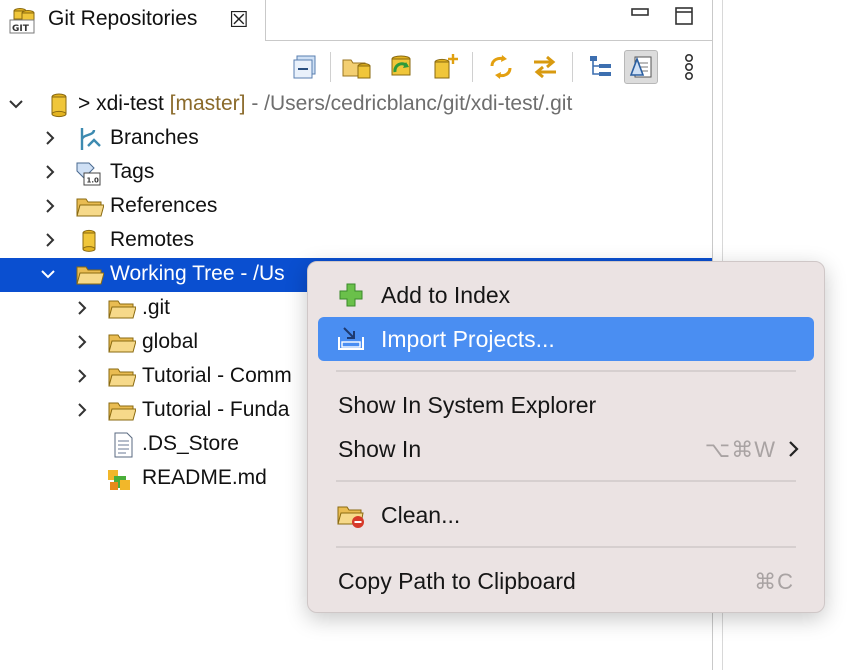  What do you see at coordinates (156, 307) in the screenshot?
I see `tree-label-child: .git` at bounding box center [156, 307].